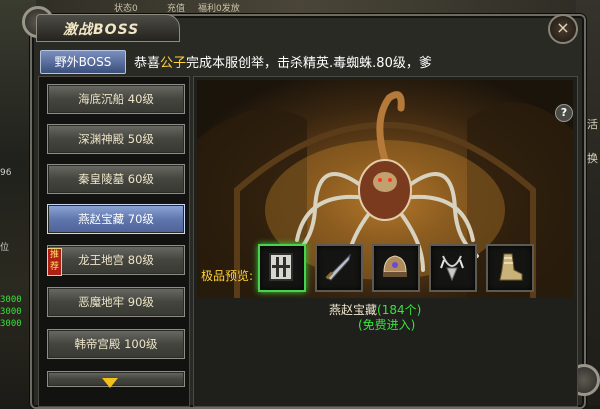 This screenshot has width=600, height=409. What do you see at coordinates (11, 300) in the screenshot?
I see `left-hud-number-0: 3000` at bounding box center [11, 300].